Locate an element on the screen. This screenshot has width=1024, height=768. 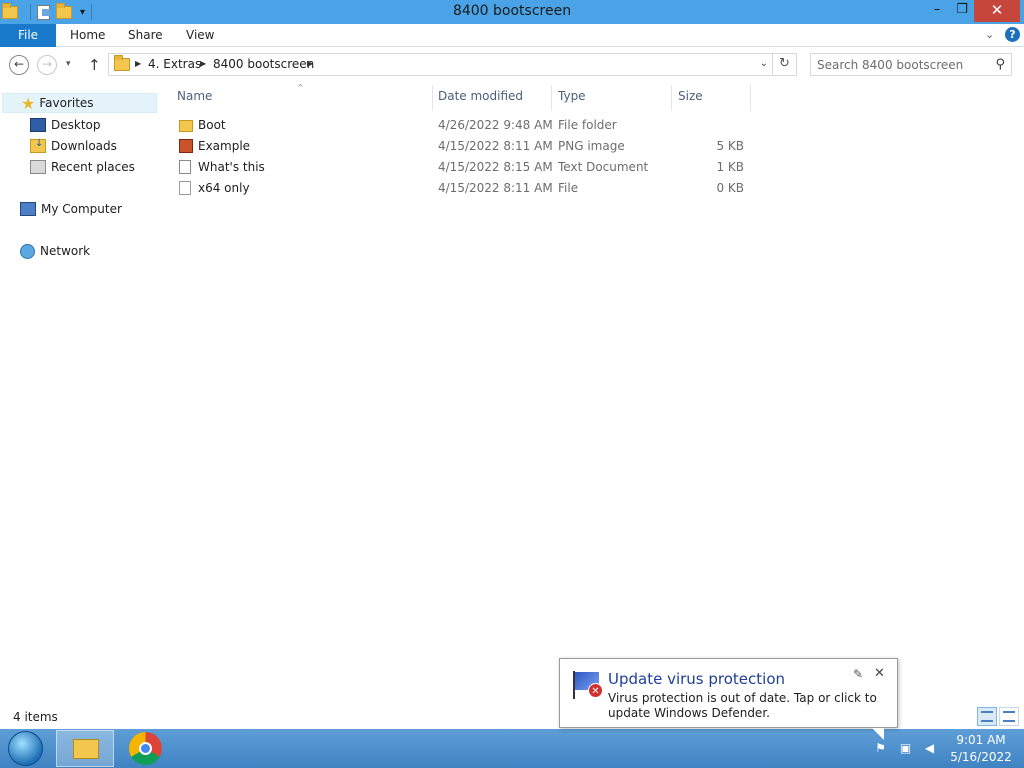
tab-view: View is located at coordinates (200, 35).